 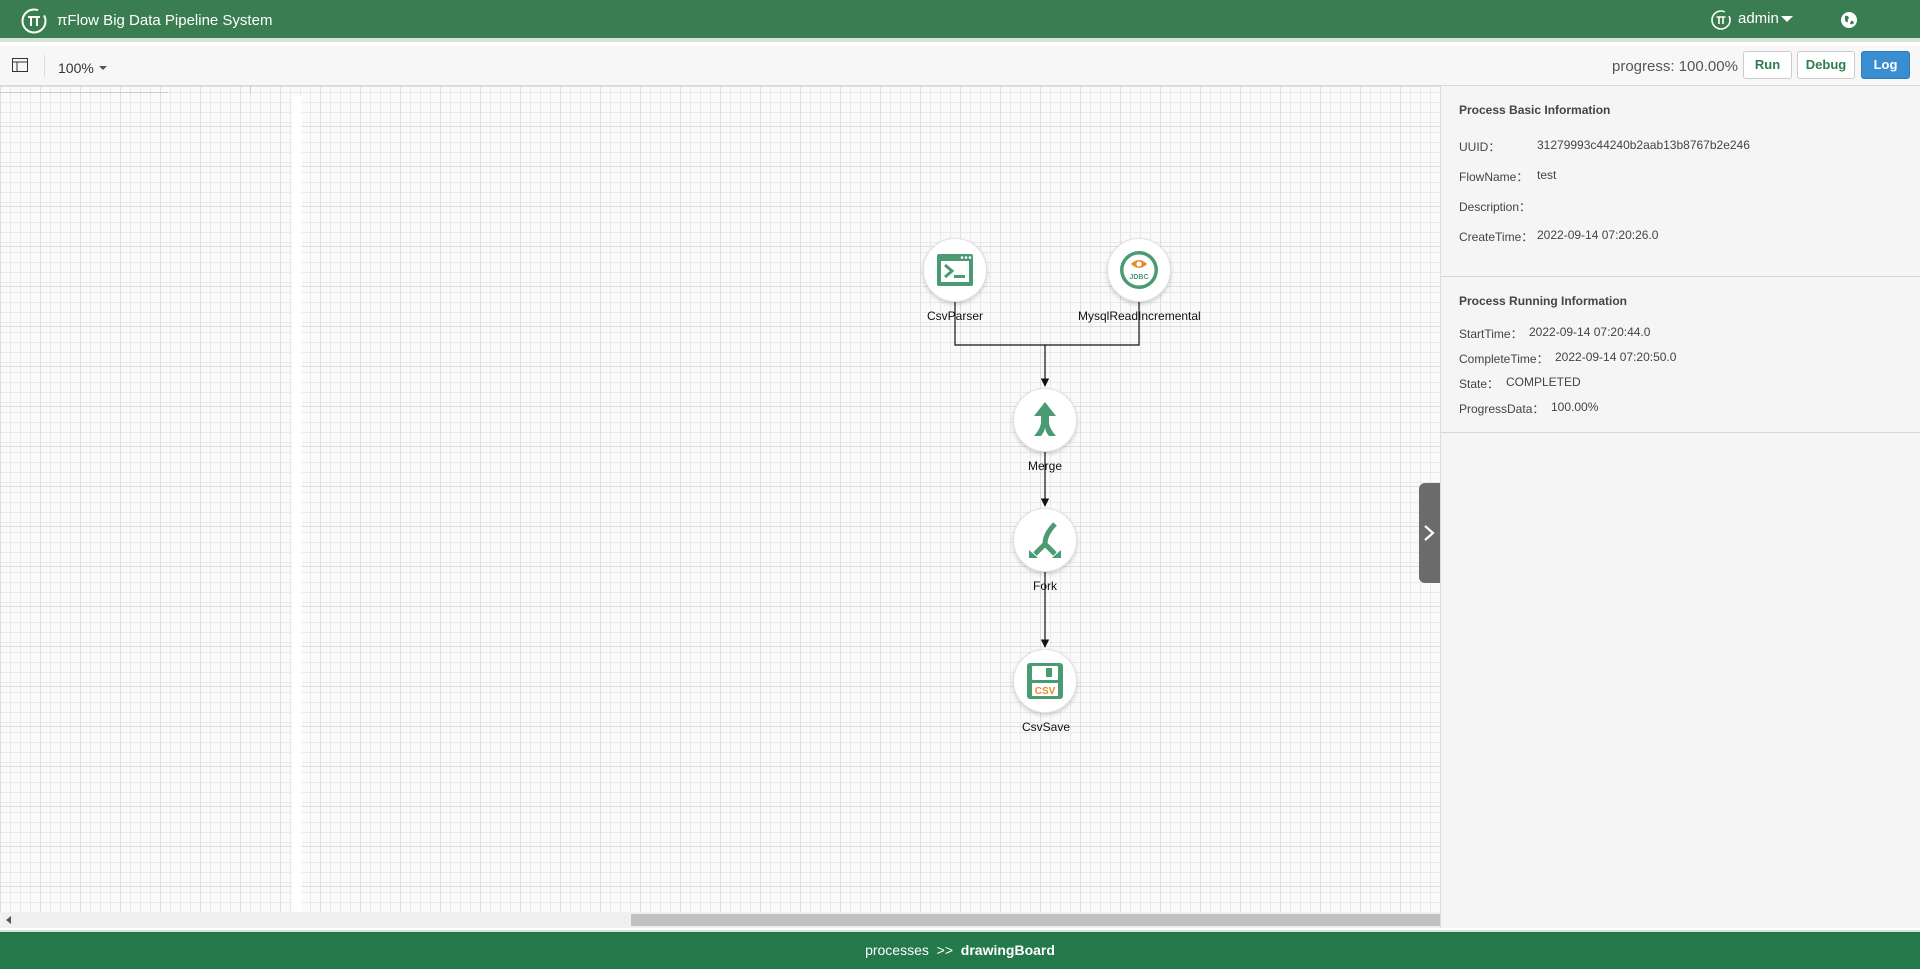 I want to click on createtime-value: 2022-09-14 07:20:26.0, so click(x=1598, y=235).